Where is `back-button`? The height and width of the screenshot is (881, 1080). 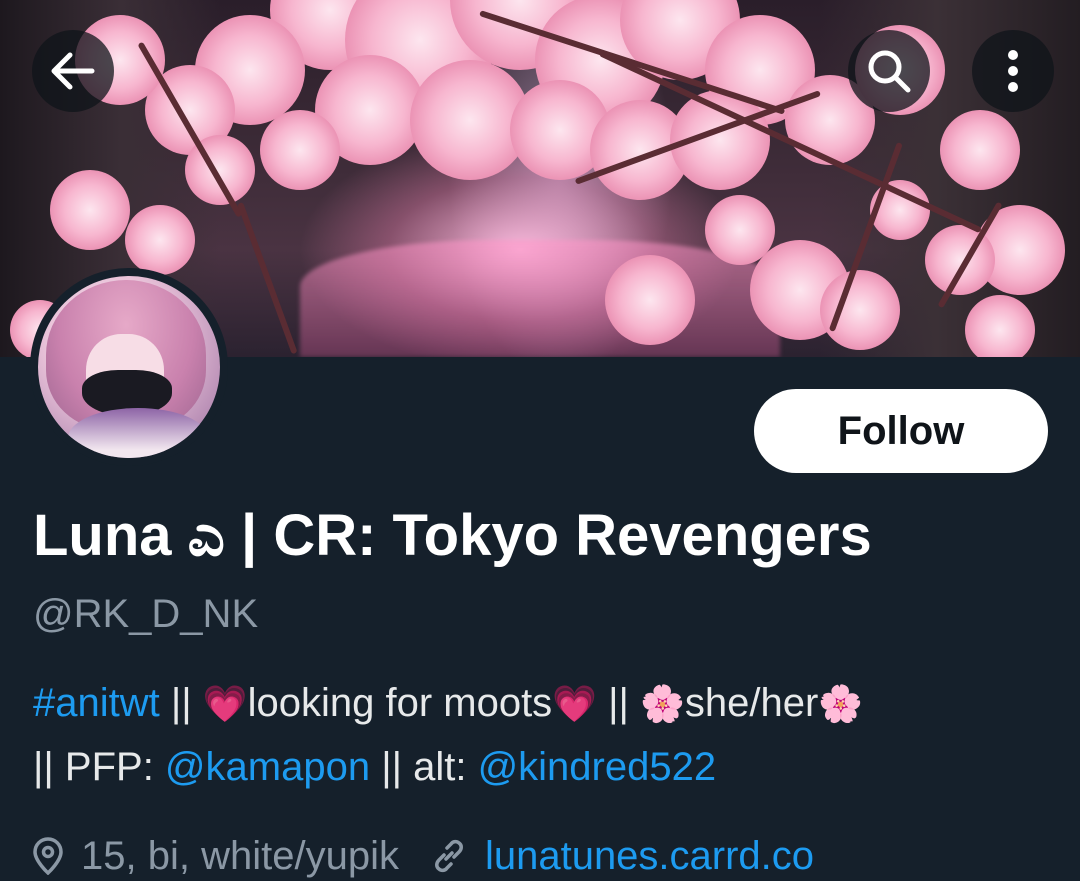 back-button is located at coordinates (73, 71).